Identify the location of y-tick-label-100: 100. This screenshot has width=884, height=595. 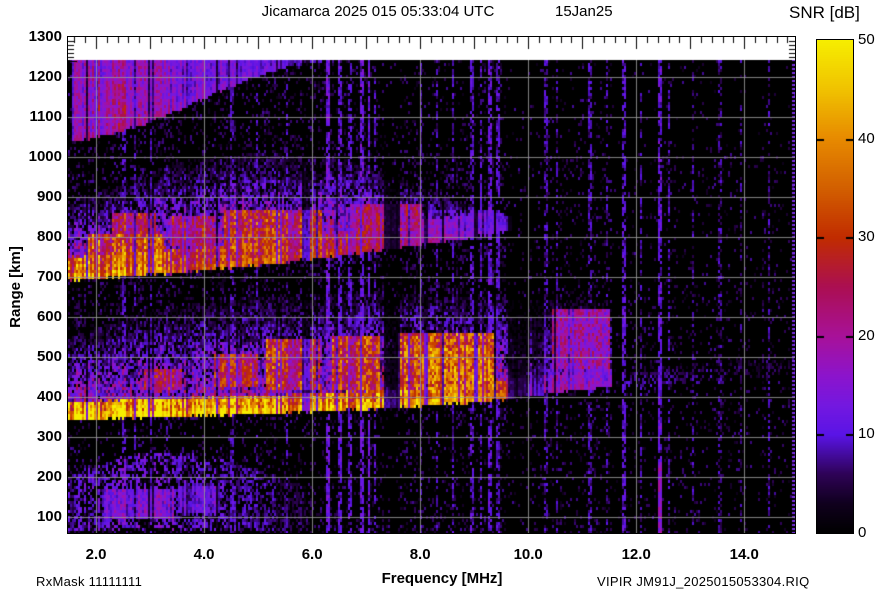
(49, 516).